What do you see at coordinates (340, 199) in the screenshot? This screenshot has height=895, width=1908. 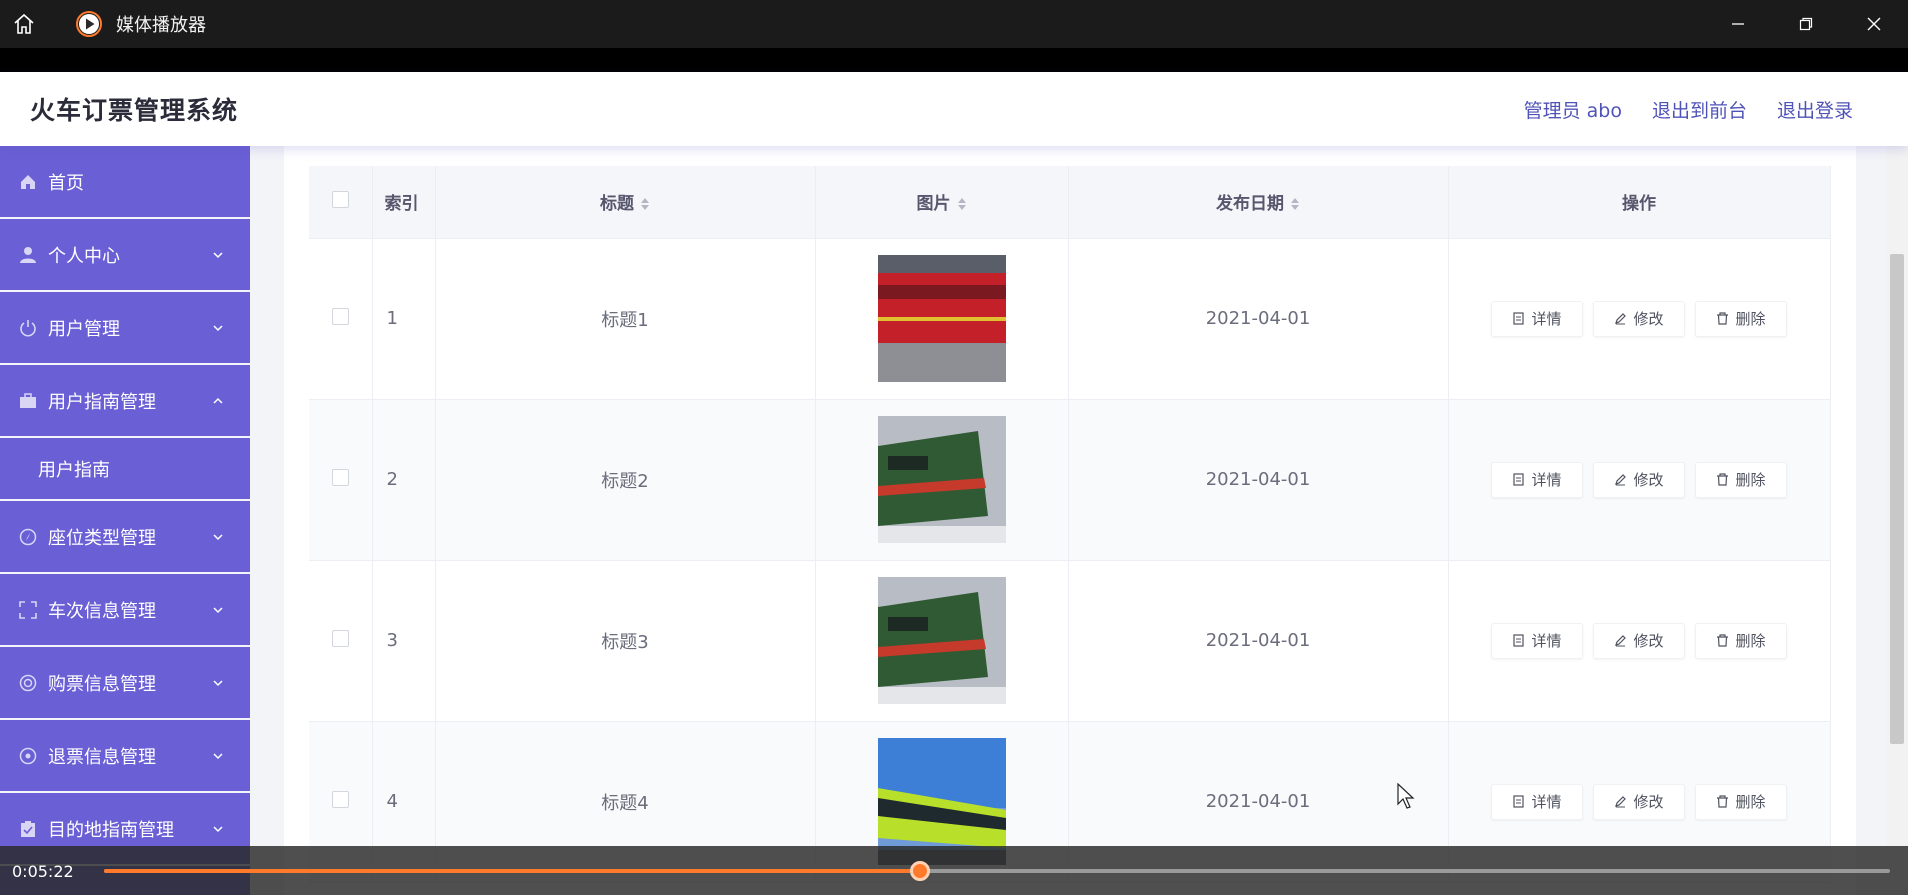 I see `select-all-checkbox` at bounding box center [340, 199].